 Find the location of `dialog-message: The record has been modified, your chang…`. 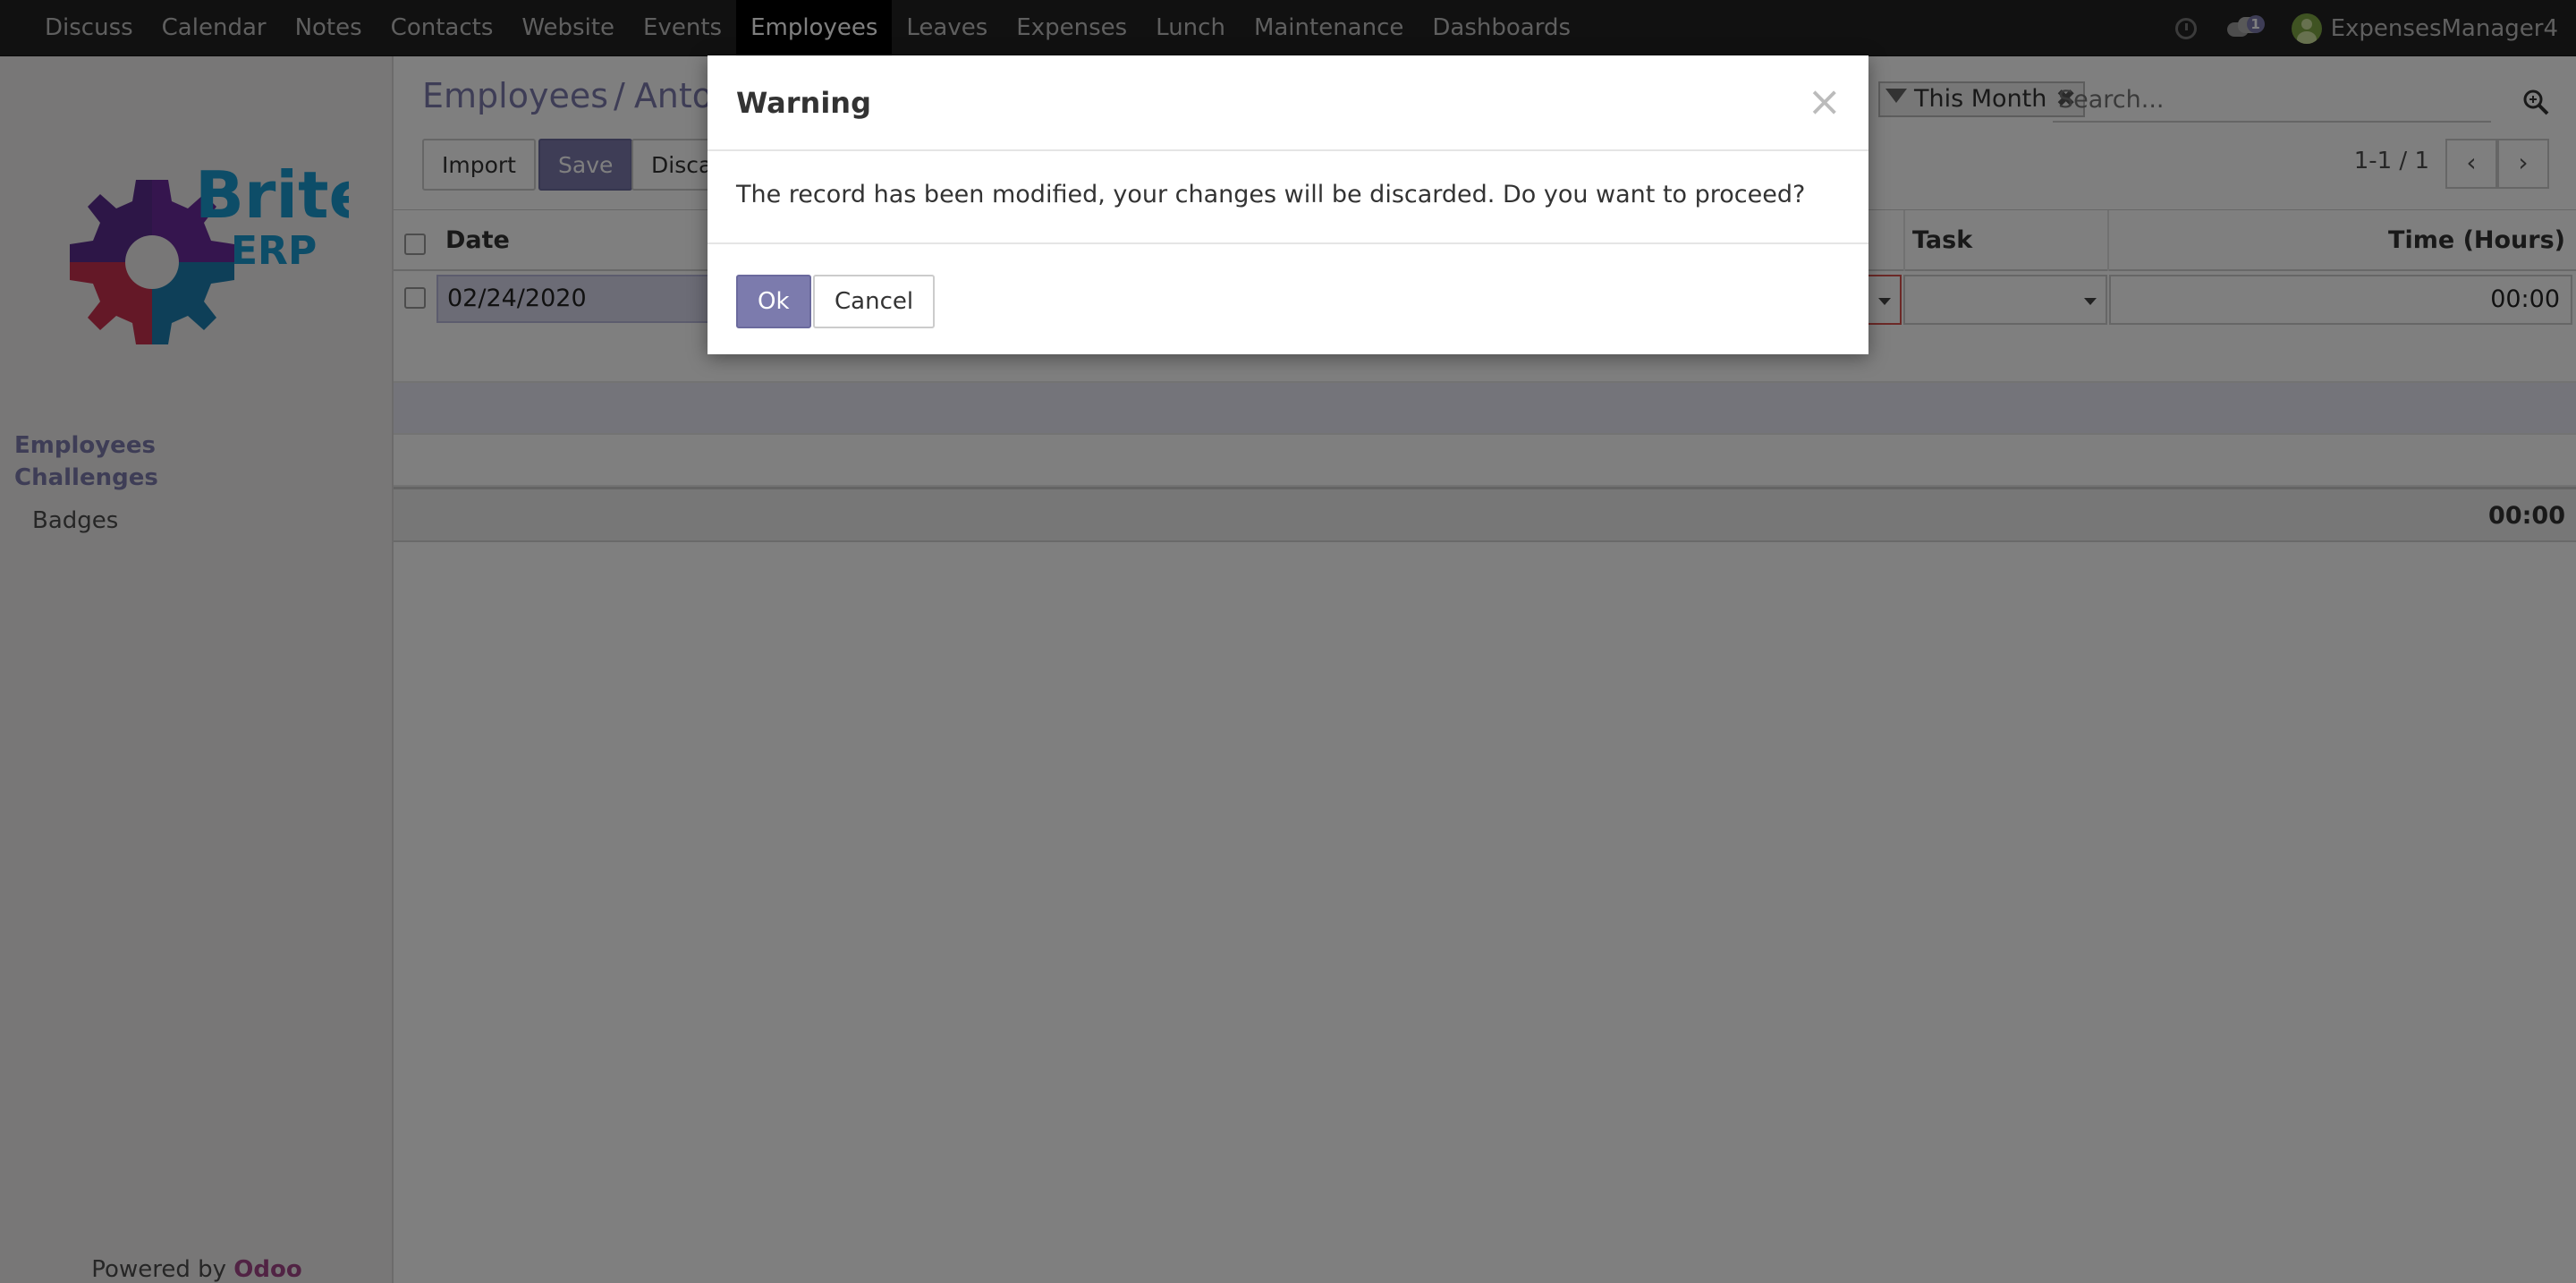

dialog-message: The record has been modified, your chang… is located at coordinates (1271, 194).